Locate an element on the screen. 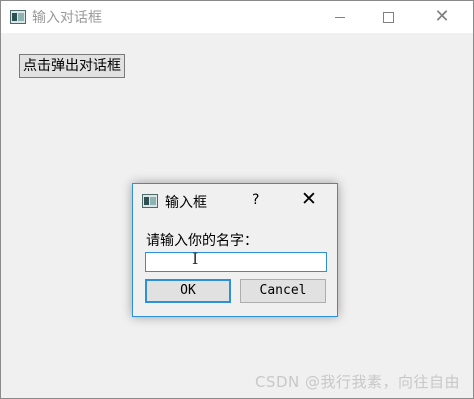  close-button: ✕ is located at coordinates (442, 17).